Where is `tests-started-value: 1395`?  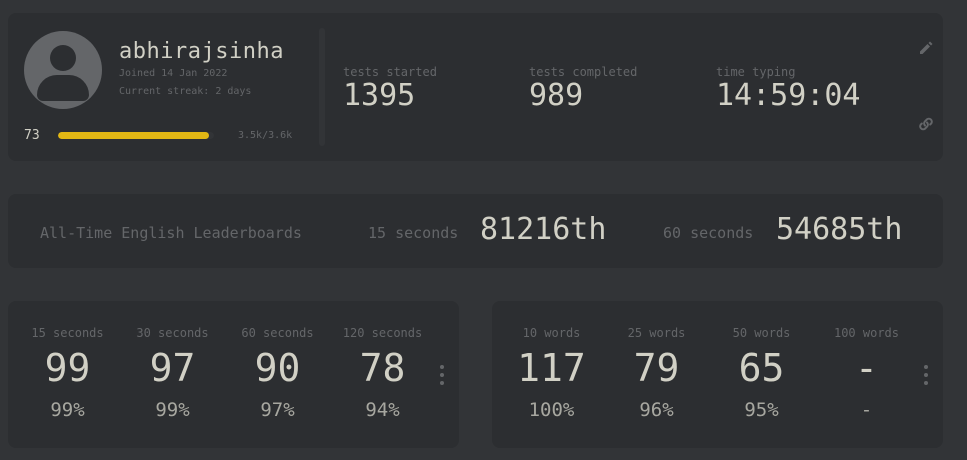 tests-started-value: 1395 is located at coordinates (379, 95).